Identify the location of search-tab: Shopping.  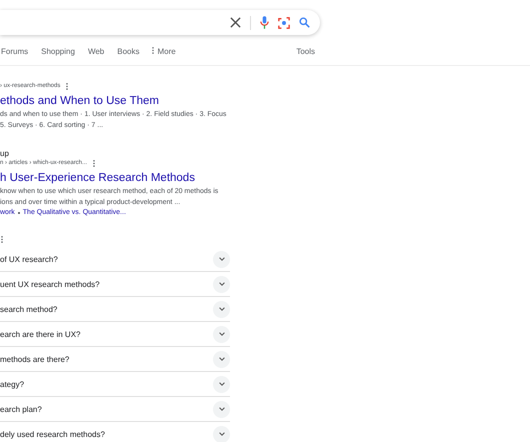
(58, 51).